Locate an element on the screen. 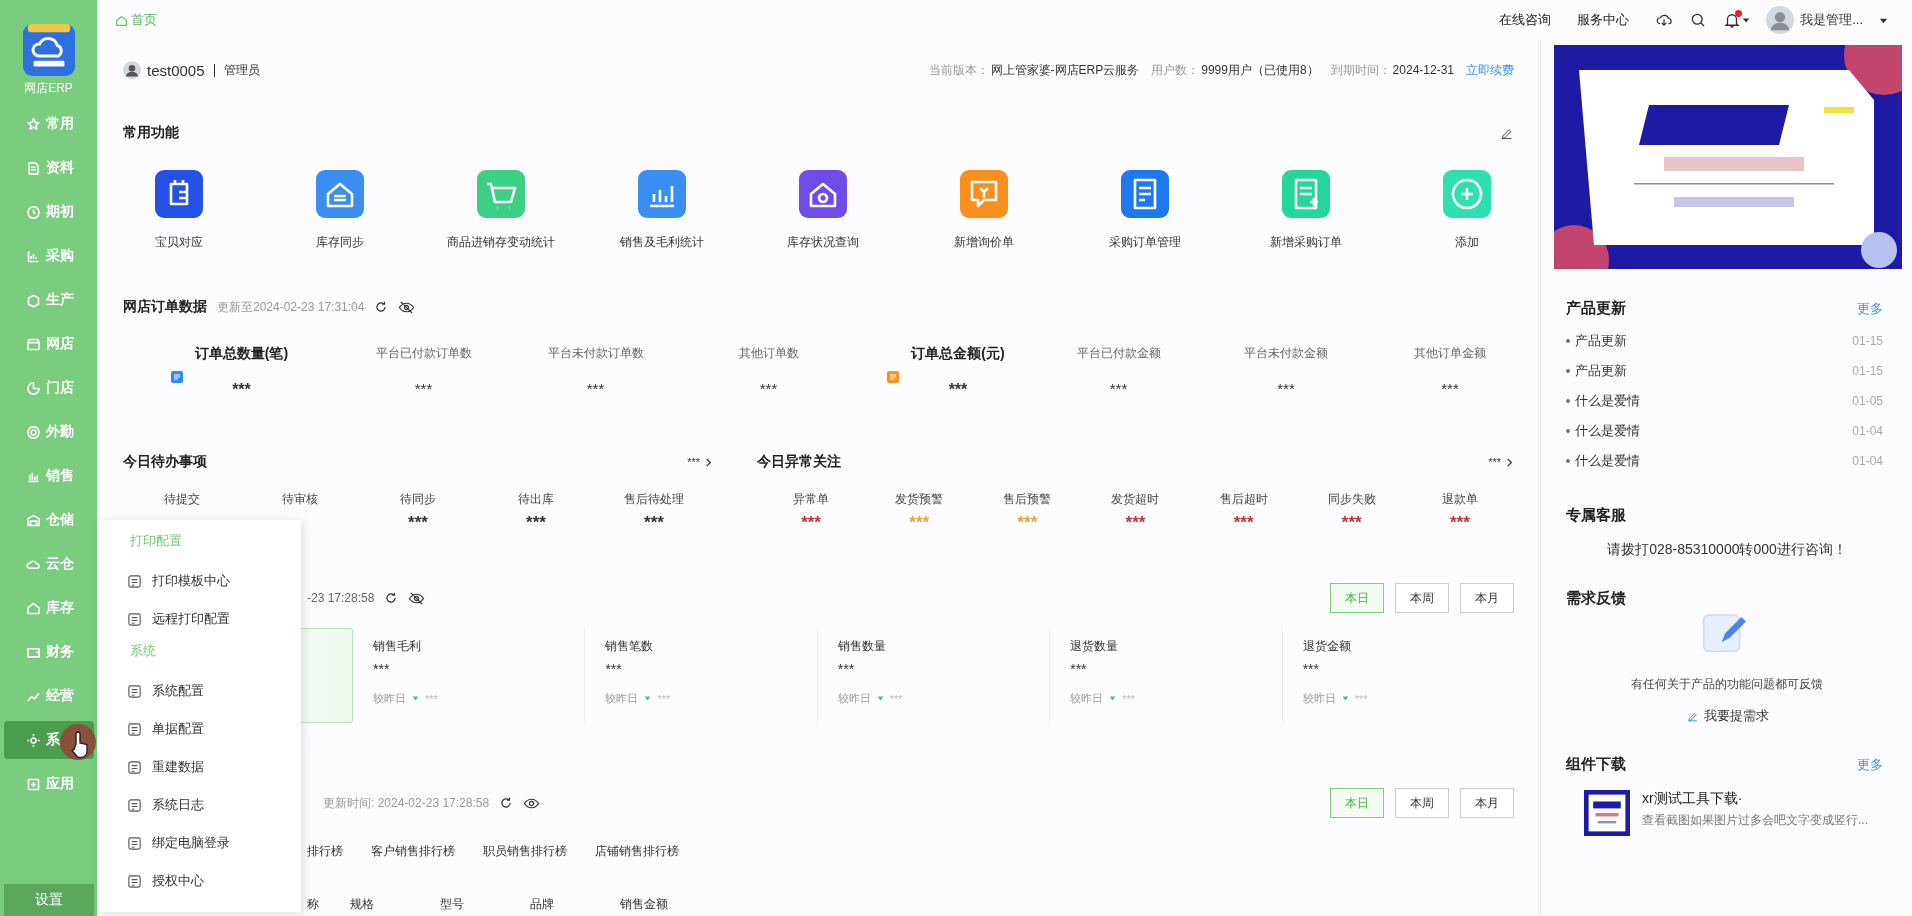 The image size is (1912, 916). news-date: 01-05 is located at coordinates (1867, 401).